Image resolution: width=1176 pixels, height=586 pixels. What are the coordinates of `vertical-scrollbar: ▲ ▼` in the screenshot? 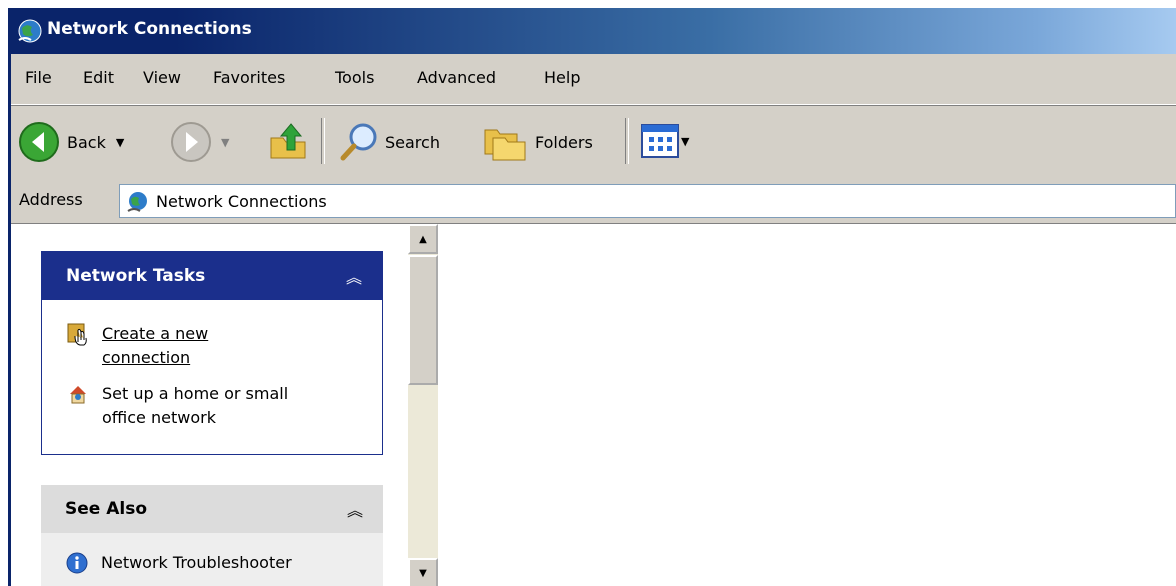 It's located at (423, 405).